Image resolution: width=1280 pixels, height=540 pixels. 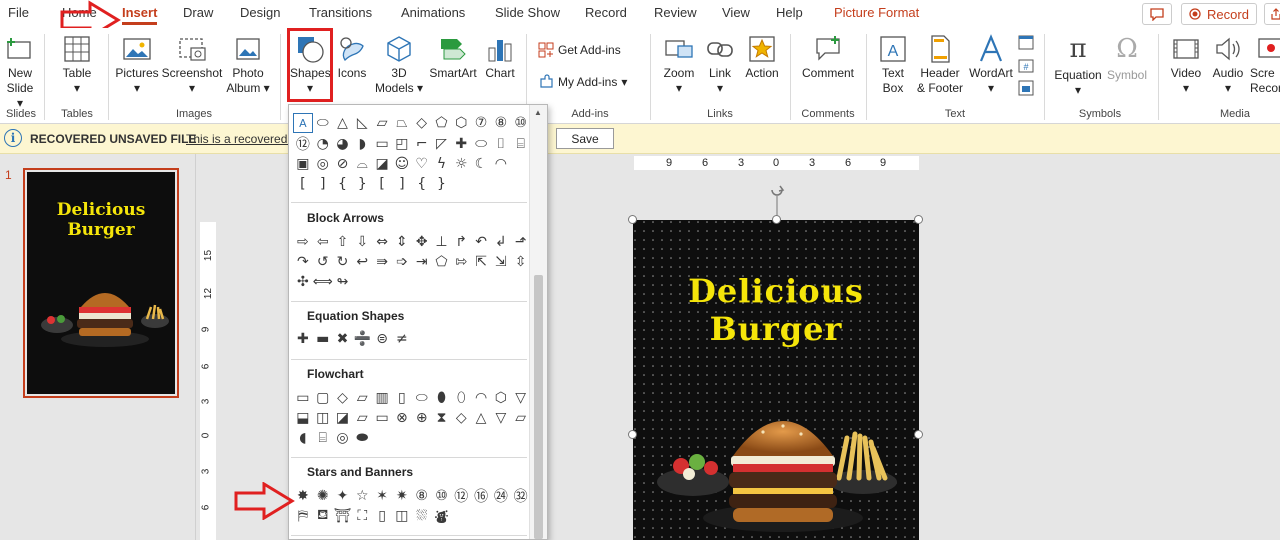 What do you see at coordinates (362, 516) in the screenshot?
I see `stars-shape-icon: ⛶` at bounding box center [362, 516].